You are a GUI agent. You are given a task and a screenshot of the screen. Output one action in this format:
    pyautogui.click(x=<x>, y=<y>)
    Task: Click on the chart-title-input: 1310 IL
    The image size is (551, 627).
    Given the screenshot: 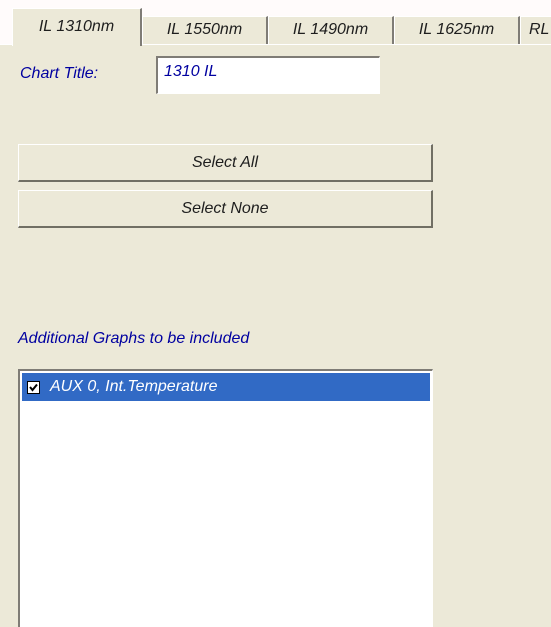 What is the action you would take?
    pyautogui.click(x=268, y=75)
    